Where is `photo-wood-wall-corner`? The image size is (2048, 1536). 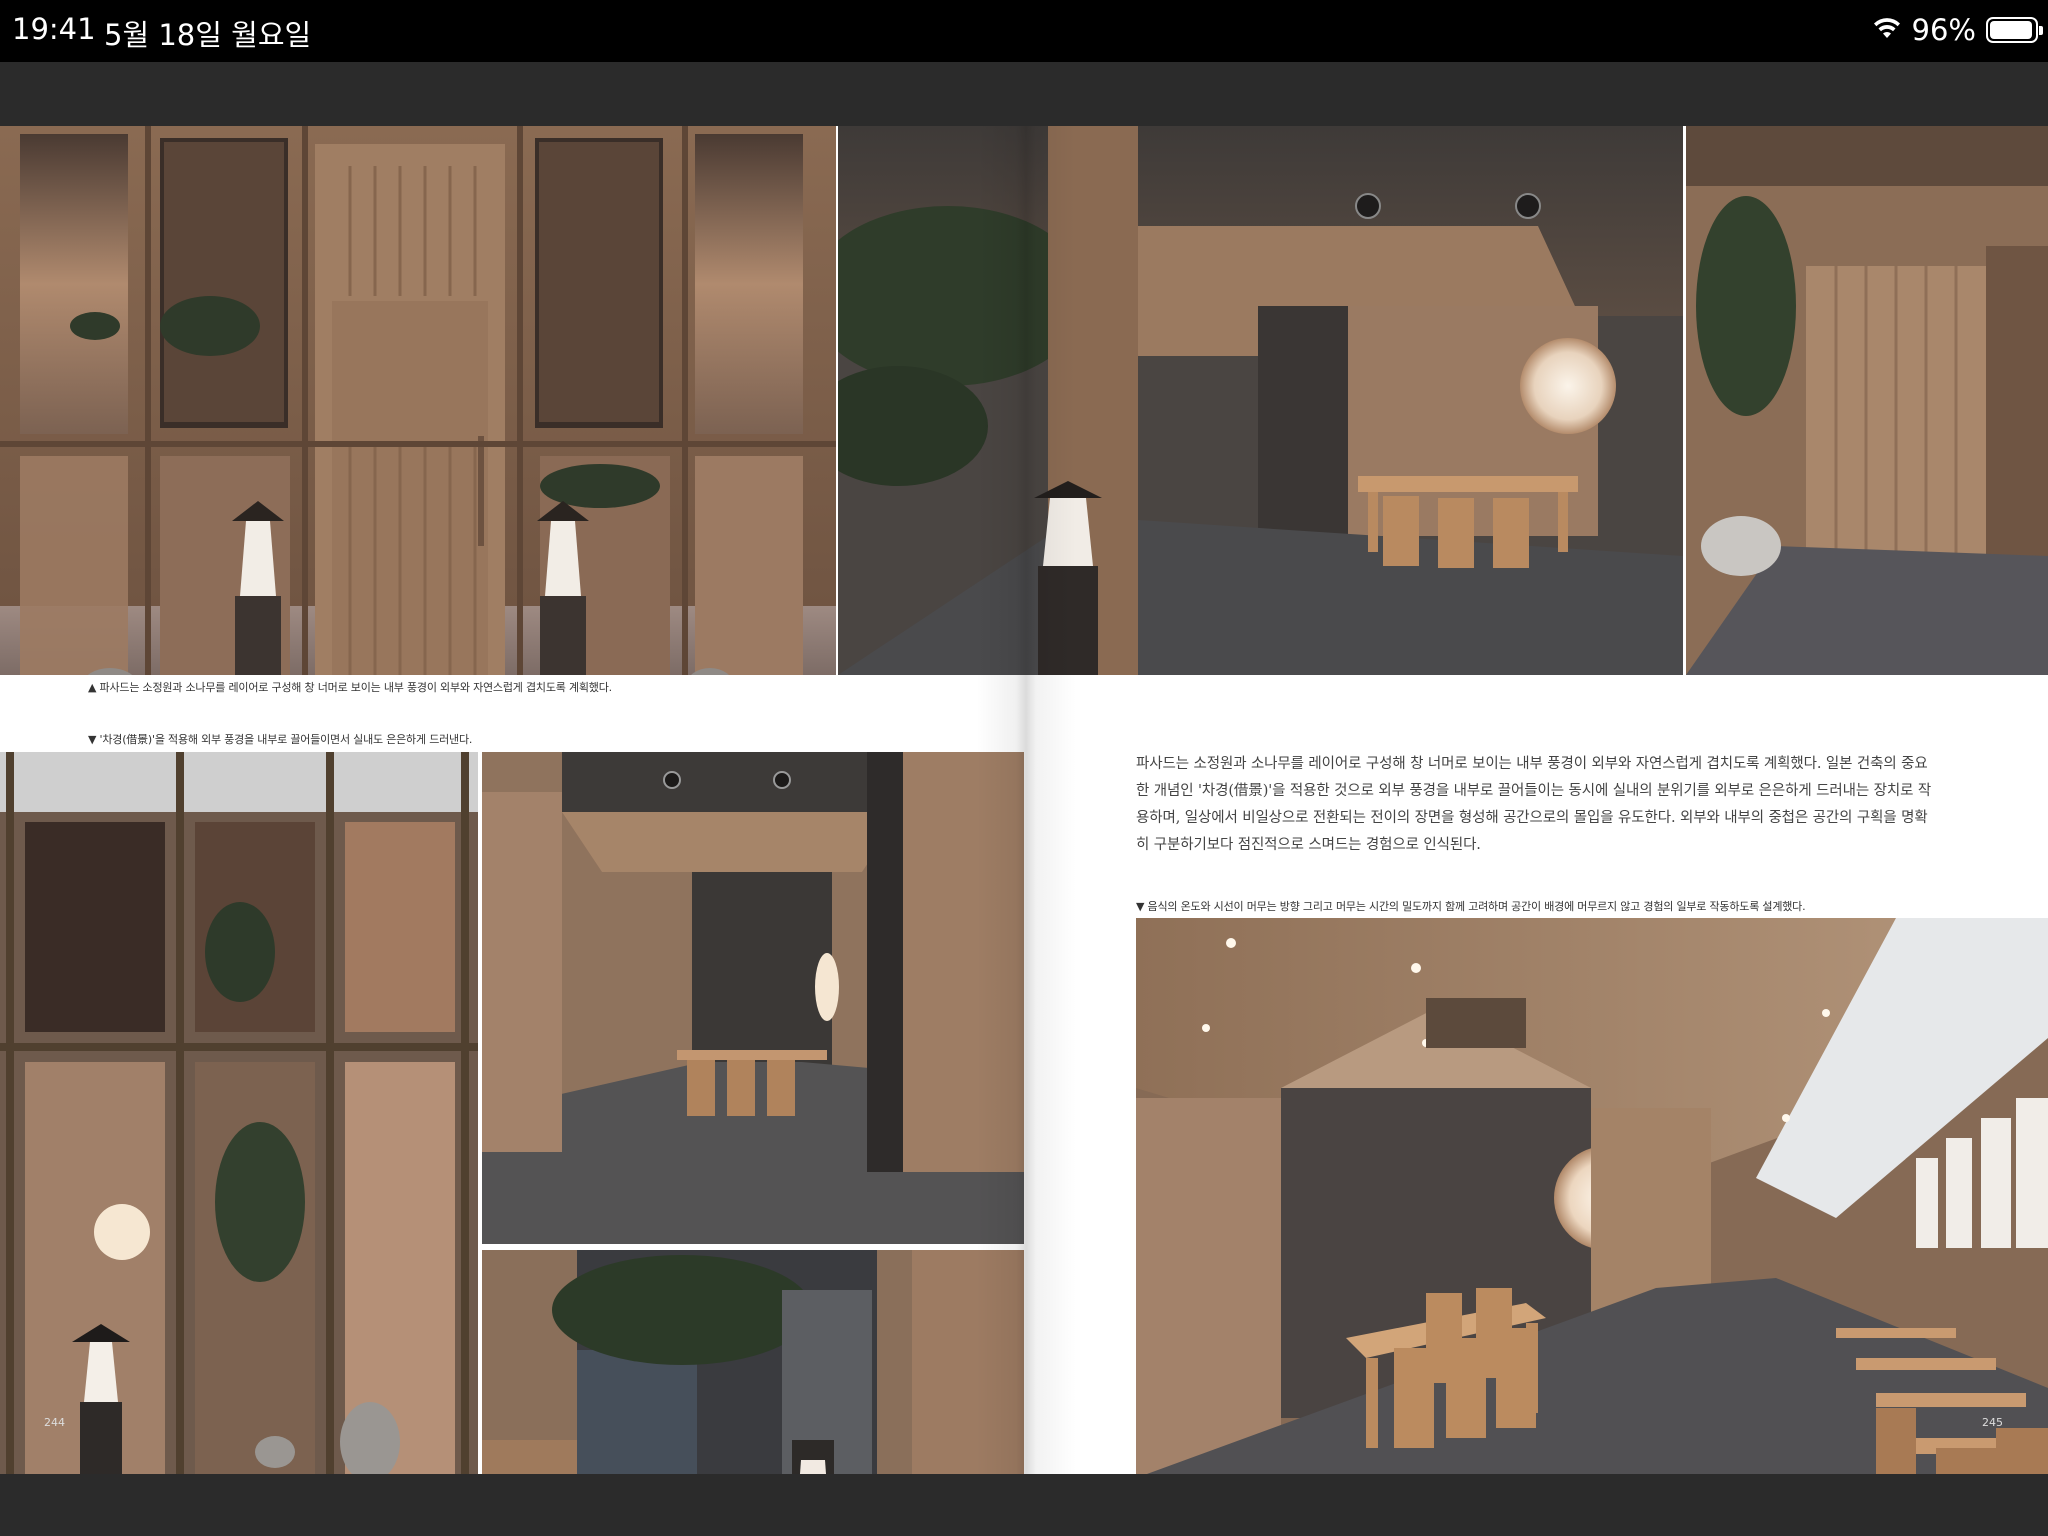
photo-wood-wall-corner is located at coordinates (1867, 400).